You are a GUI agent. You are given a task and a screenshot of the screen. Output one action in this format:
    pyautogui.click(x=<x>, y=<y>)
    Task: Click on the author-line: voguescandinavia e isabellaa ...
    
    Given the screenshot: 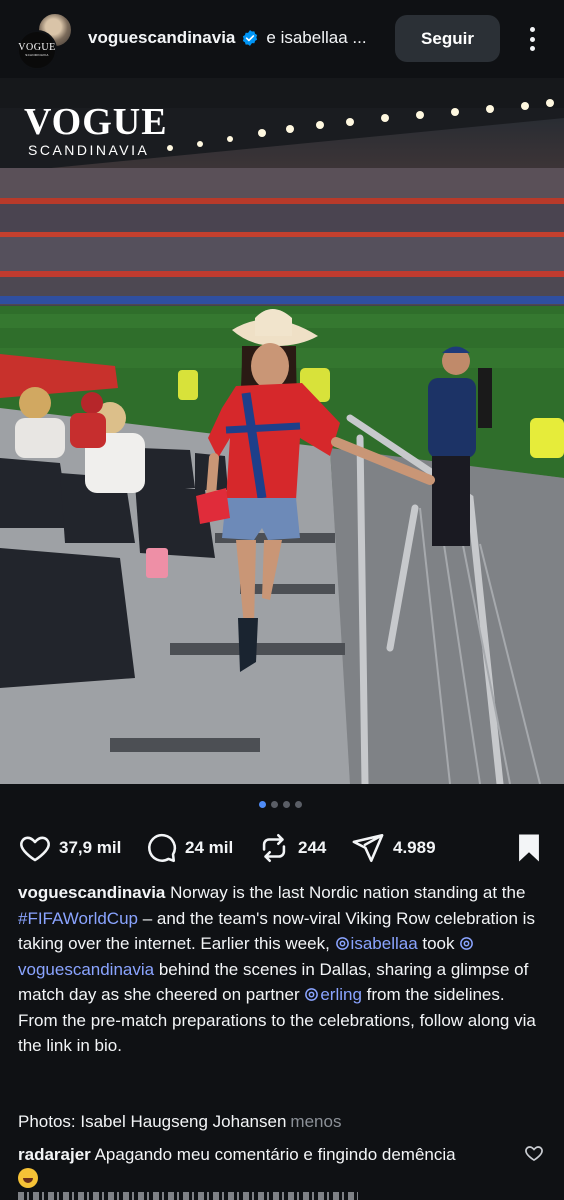 What is the action you would take?
    pyautogui.click(x=227, y=38)
    